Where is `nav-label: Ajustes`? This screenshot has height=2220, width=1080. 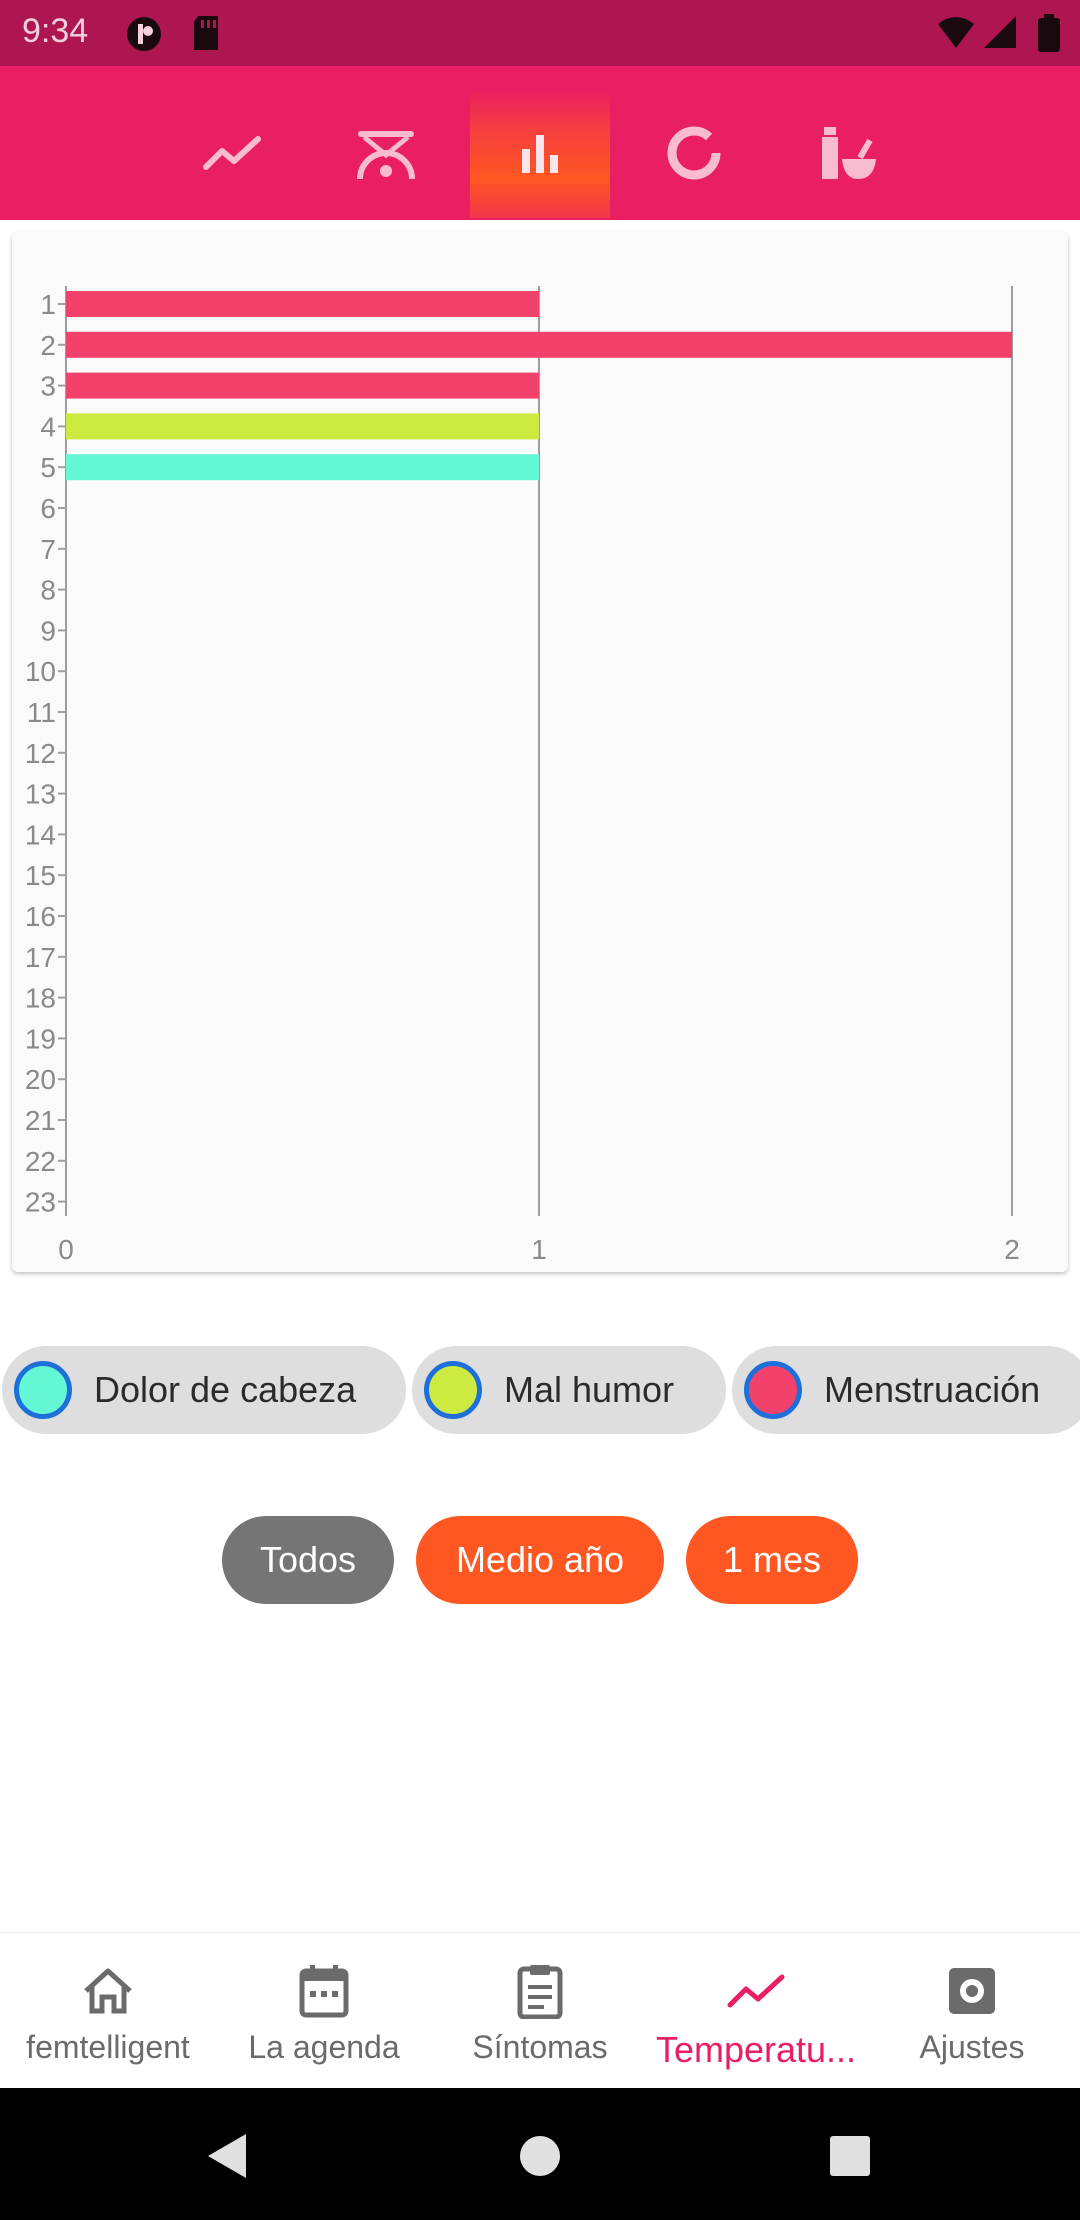 nav-label: Ajustes is located at coordinates (972, 2047).